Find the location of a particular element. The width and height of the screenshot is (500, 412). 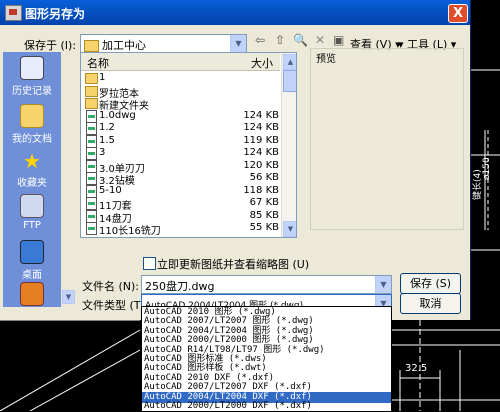

place-favorites: ★ 收藏夹 is located at coordinates (32, 170).